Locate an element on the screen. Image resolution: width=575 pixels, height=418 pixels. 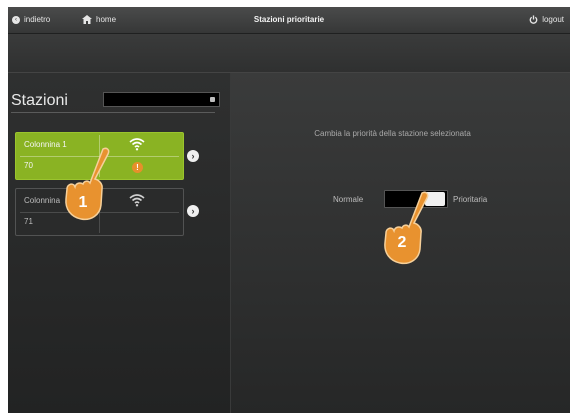
hand-pointer-icon: 2 is located at coordinates (406, 228).